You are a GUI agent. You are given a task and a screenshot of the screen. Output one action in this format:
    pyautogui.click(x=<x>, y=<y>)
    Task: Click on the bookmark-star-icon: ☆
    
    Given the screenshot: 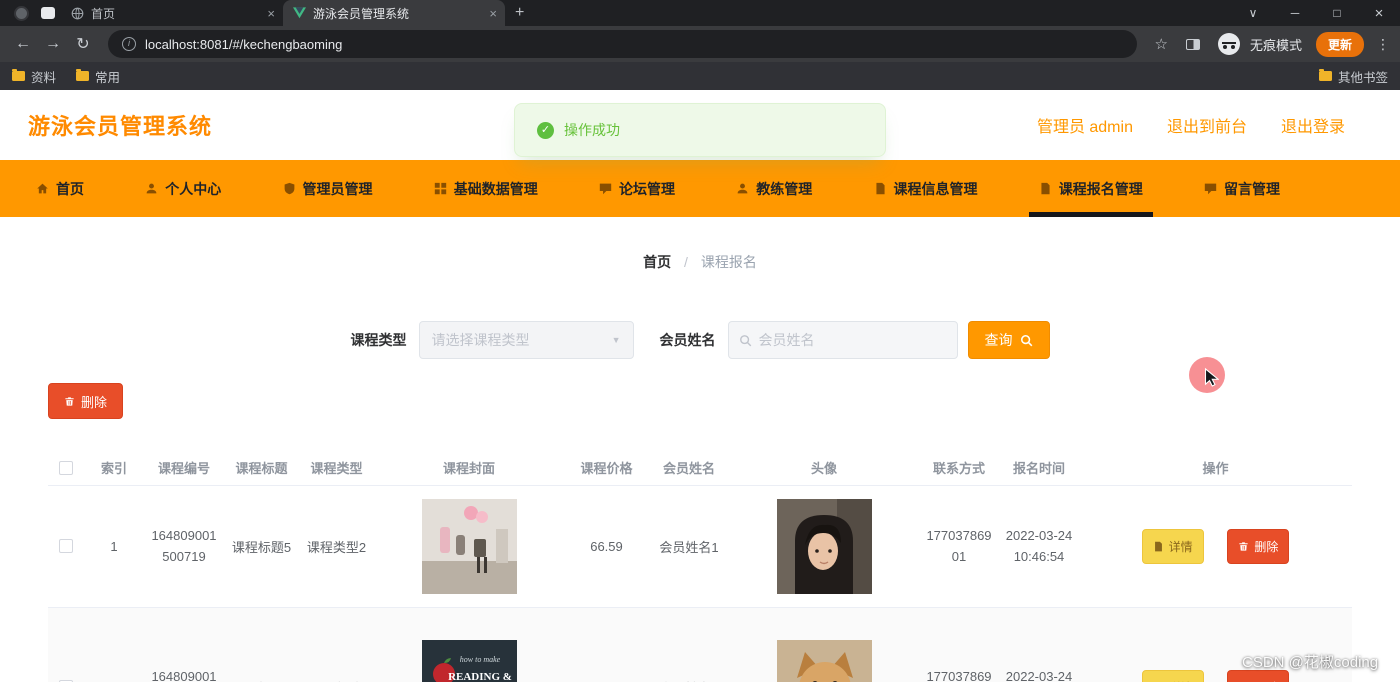 What is the action you would take?
    pyautogui.click(x=1161, y=44)
    